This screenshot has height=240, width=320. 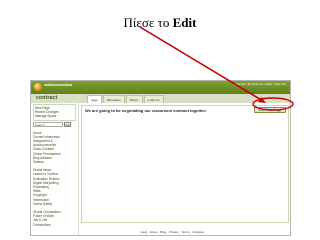 What do you see at coordinates (54, 204) in the screenshot?
I see `sidebar-item: Online Safety` at bounding box center [54, 204].